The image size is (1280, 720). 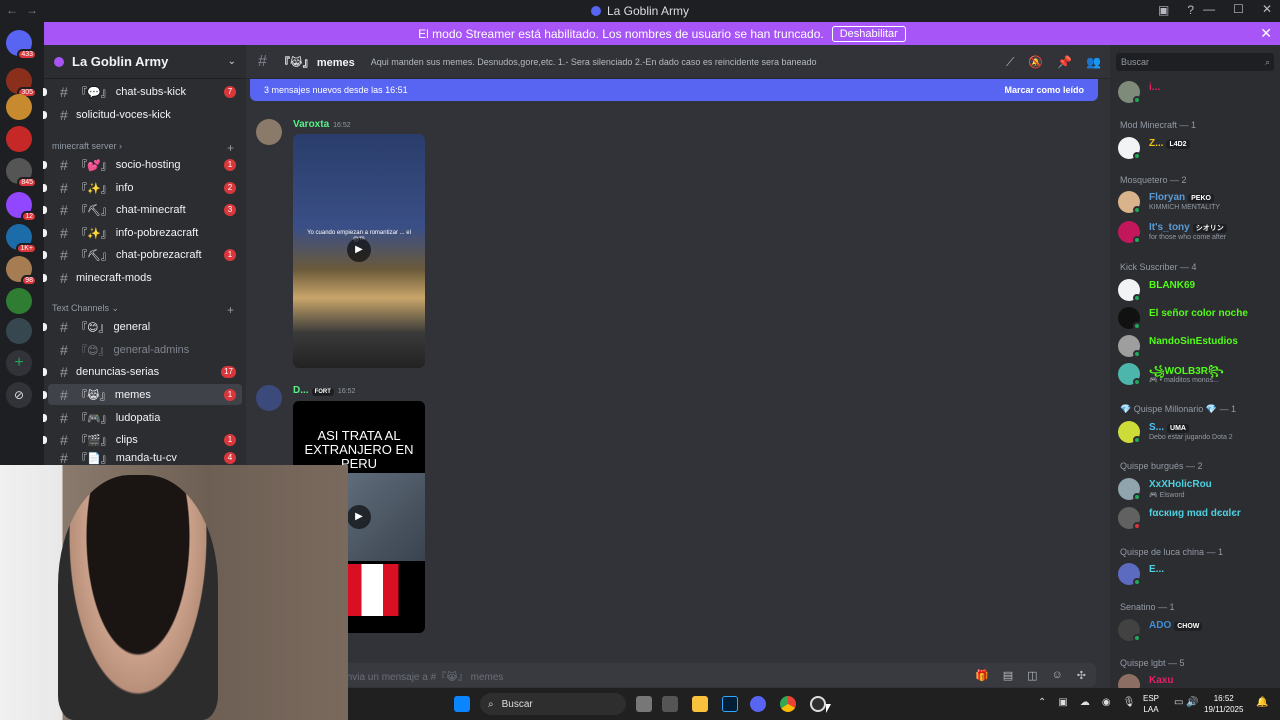 What do you see at coordinates (1198, 681) in the screenshot?
I see `member-row: Kaxu` at bounding box center [1198, 681].